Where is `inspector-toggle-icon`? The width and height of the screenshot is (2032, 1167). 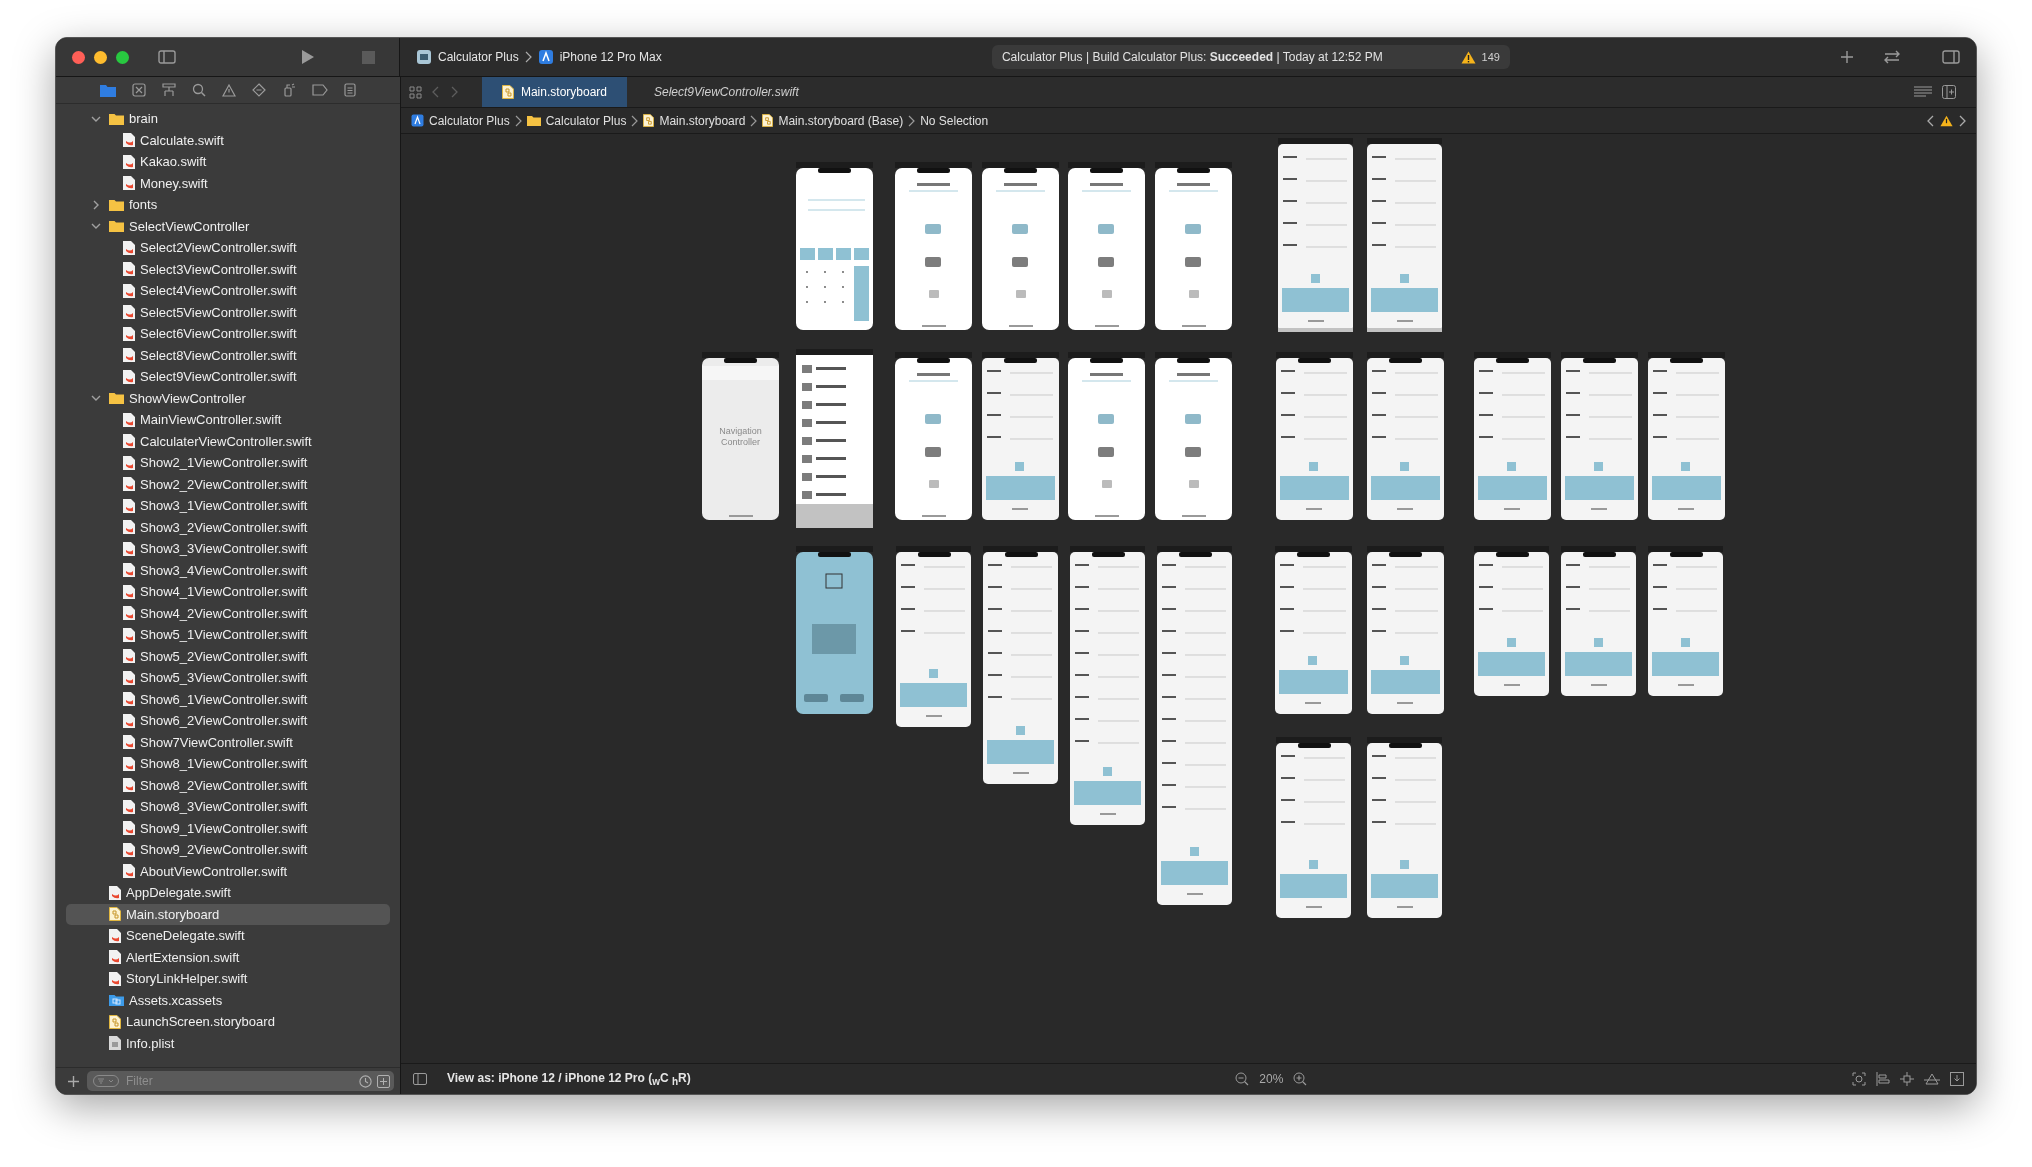
inspector-toggle-icon is located at coordinates (1951, 57).